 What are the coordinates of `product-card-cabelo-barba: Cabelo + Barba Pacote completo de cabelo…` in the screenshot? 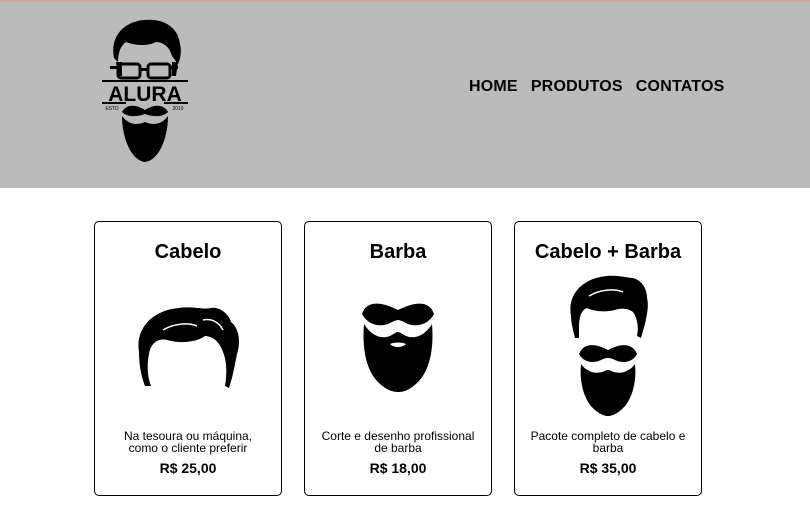 It's located at (608, 358).